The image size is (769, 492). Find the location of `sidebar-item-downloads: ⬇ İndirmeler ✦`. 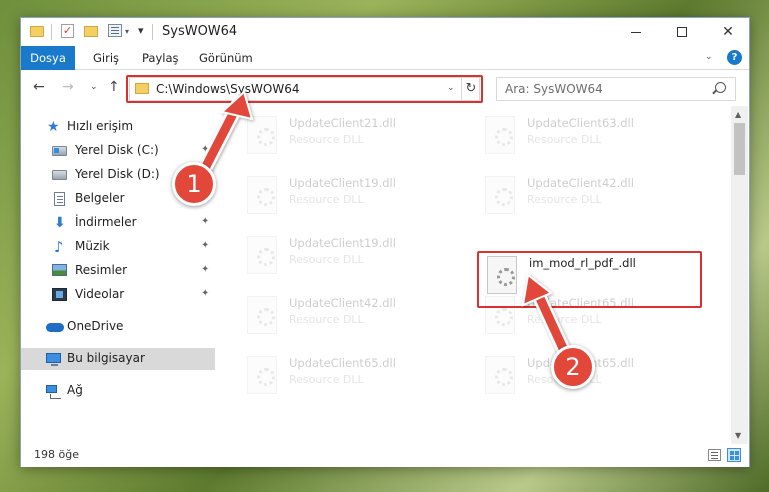

sidebar-item-downloads: ⬇ İndirmeler ✦ is located at coordinates (118, 223).